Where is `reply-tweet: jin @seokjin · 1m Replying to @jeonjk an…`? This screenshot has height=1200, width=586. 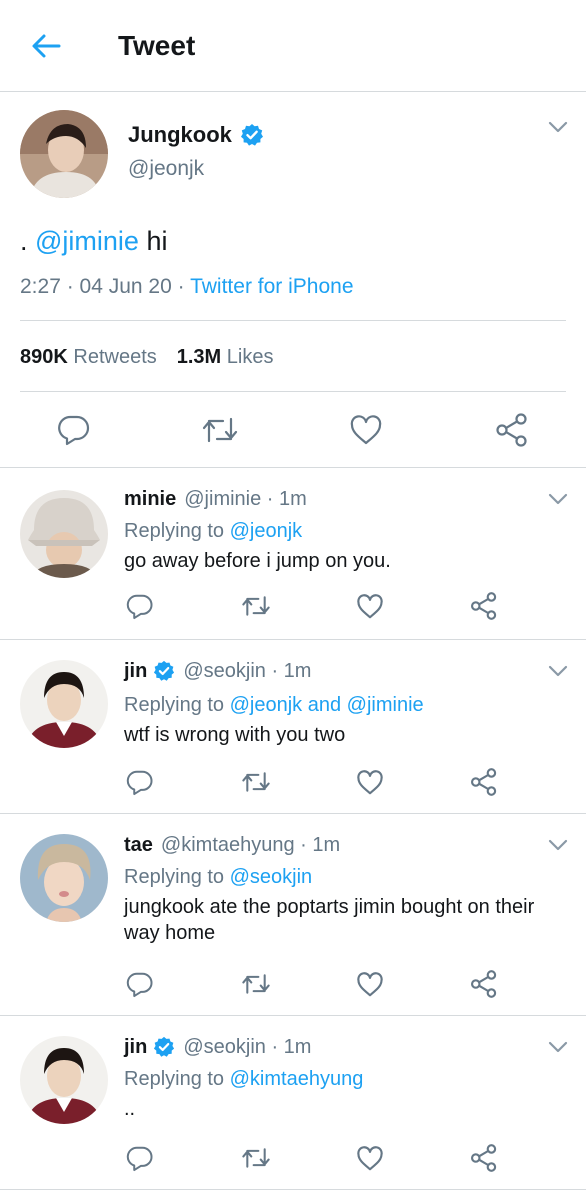
reply-tweet: jin @seokjin · 1m Replying to @jeonjk an… is located at coordinates (293, 727).